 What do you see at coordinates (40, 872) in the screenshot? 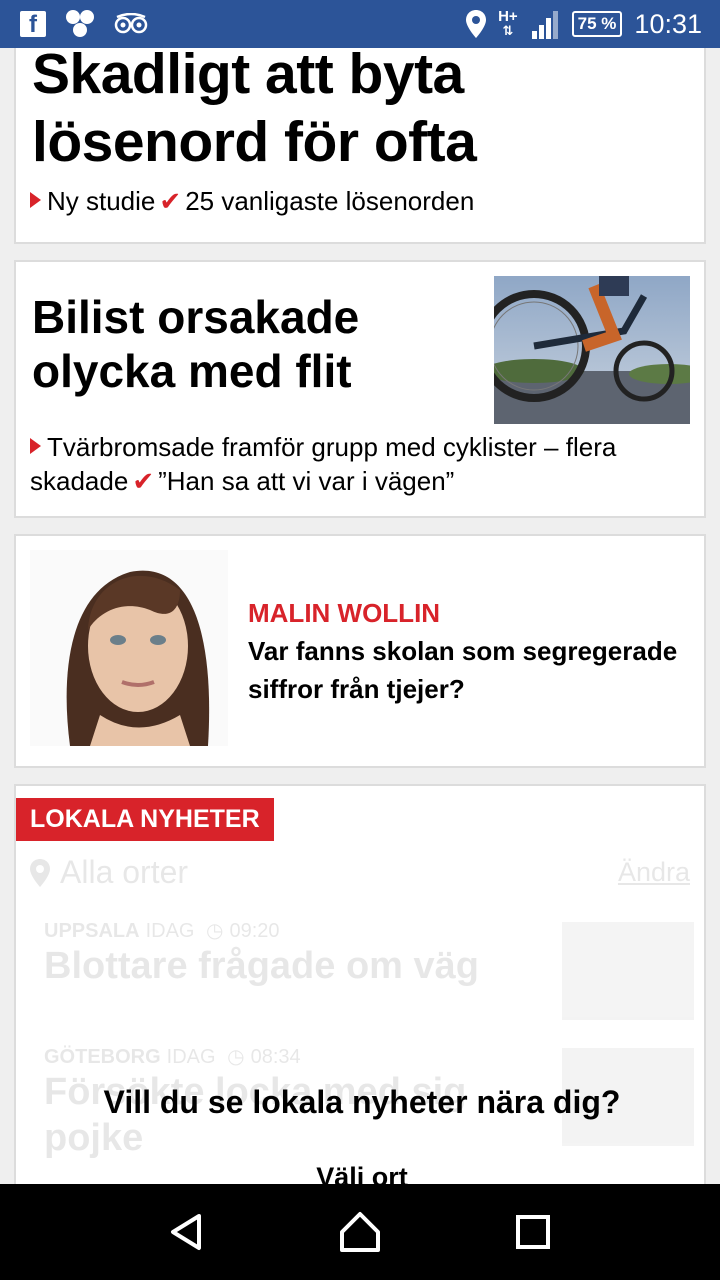
I see `location-pin-icon` at bounding box center [40, 872].